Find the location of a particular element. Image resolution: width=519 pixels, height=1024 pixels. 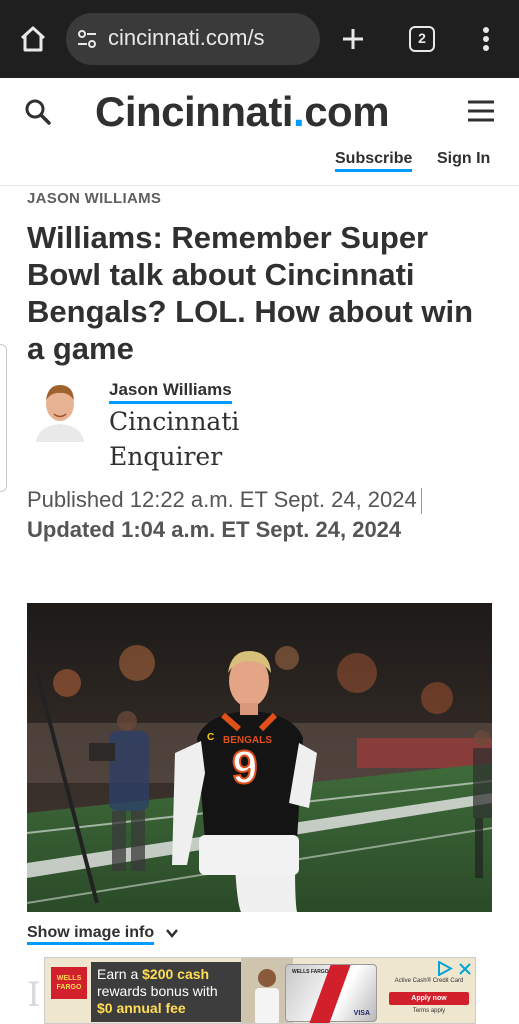

home-icon is located at coordinates (33, 39).